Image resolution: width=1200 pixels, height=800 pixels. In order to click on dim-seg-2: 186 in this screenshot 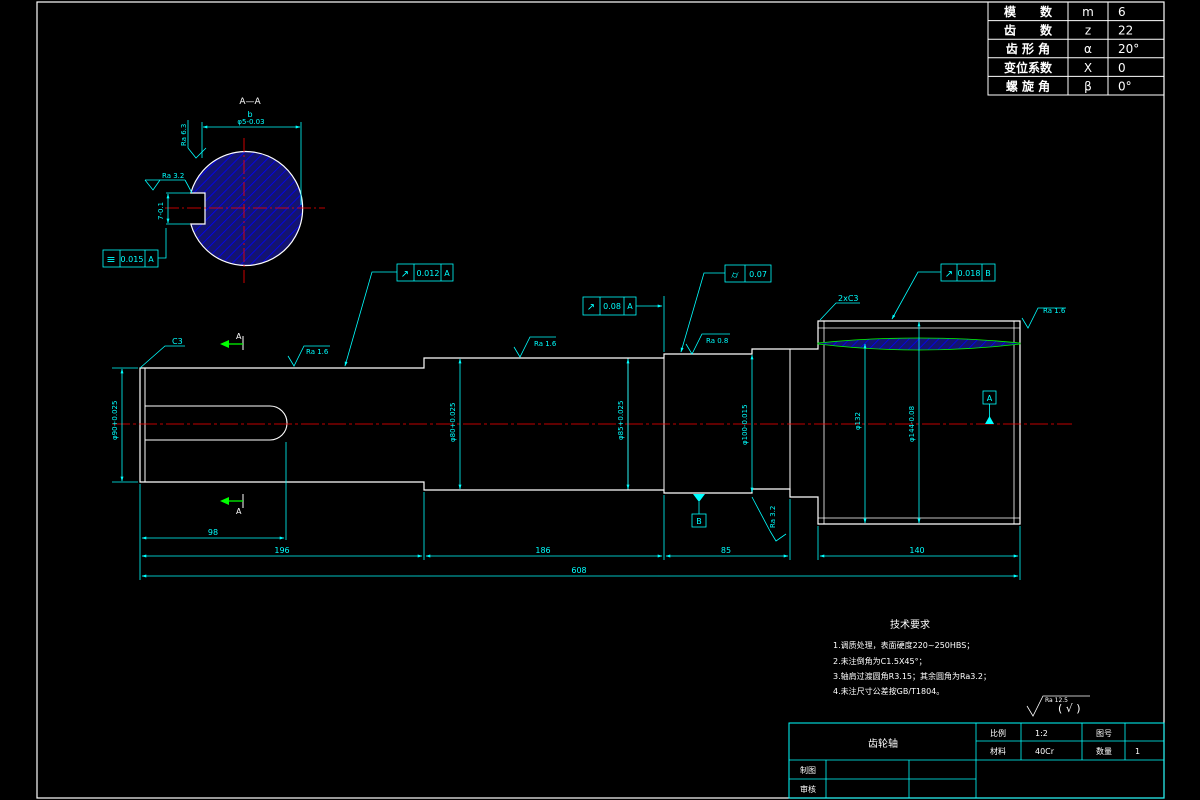, I will do `click(542, 550)`.